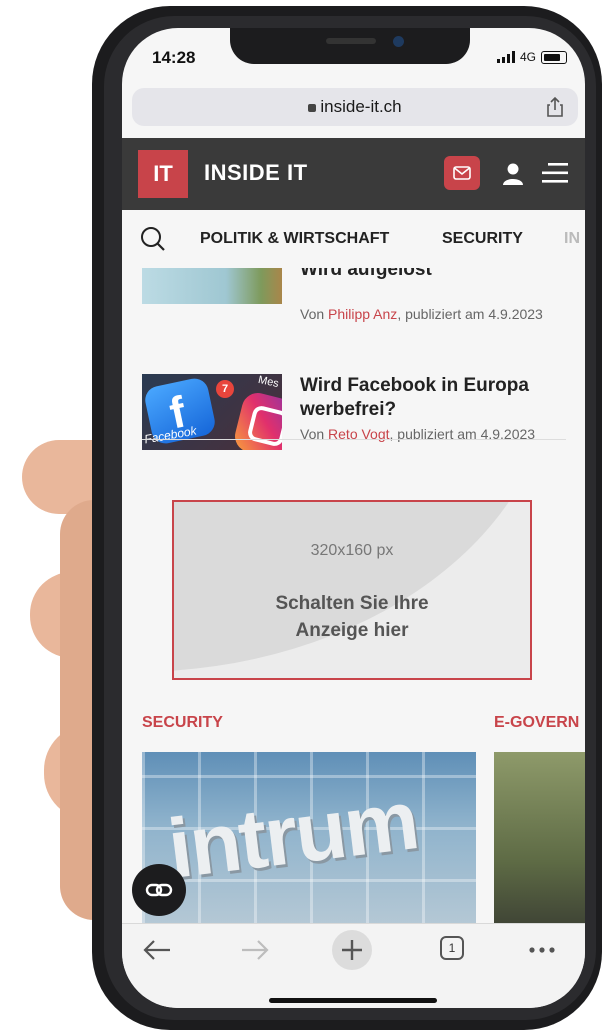 Image resolution: width=602 pixels, height=1032 pixels. Describe the element at coordinates (362, 314) in the screenshot. I see `article-author: Philipp Anz` at that location.